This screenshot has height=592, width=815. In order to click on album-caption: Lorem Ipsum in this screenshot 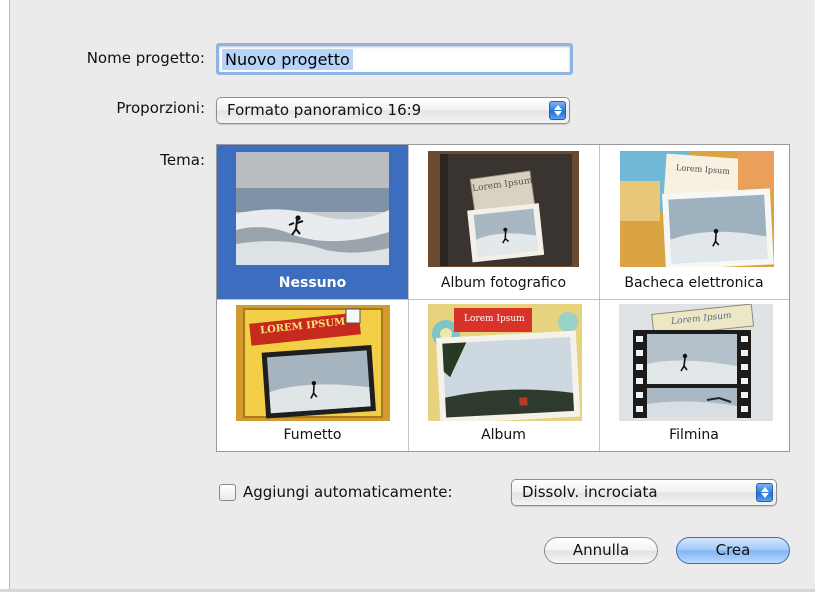, I will do `click(494, 319)`.